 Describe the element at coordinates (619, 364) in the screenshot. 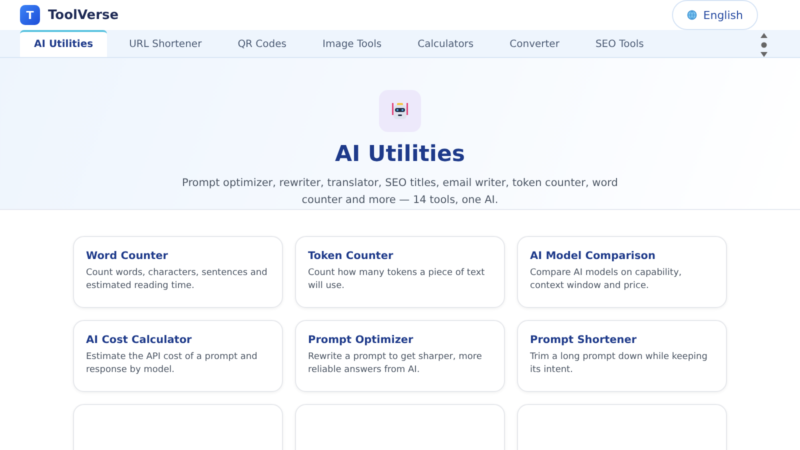

I see `tool-description: Trim a long prompt down while keeping its intent.` at that location.